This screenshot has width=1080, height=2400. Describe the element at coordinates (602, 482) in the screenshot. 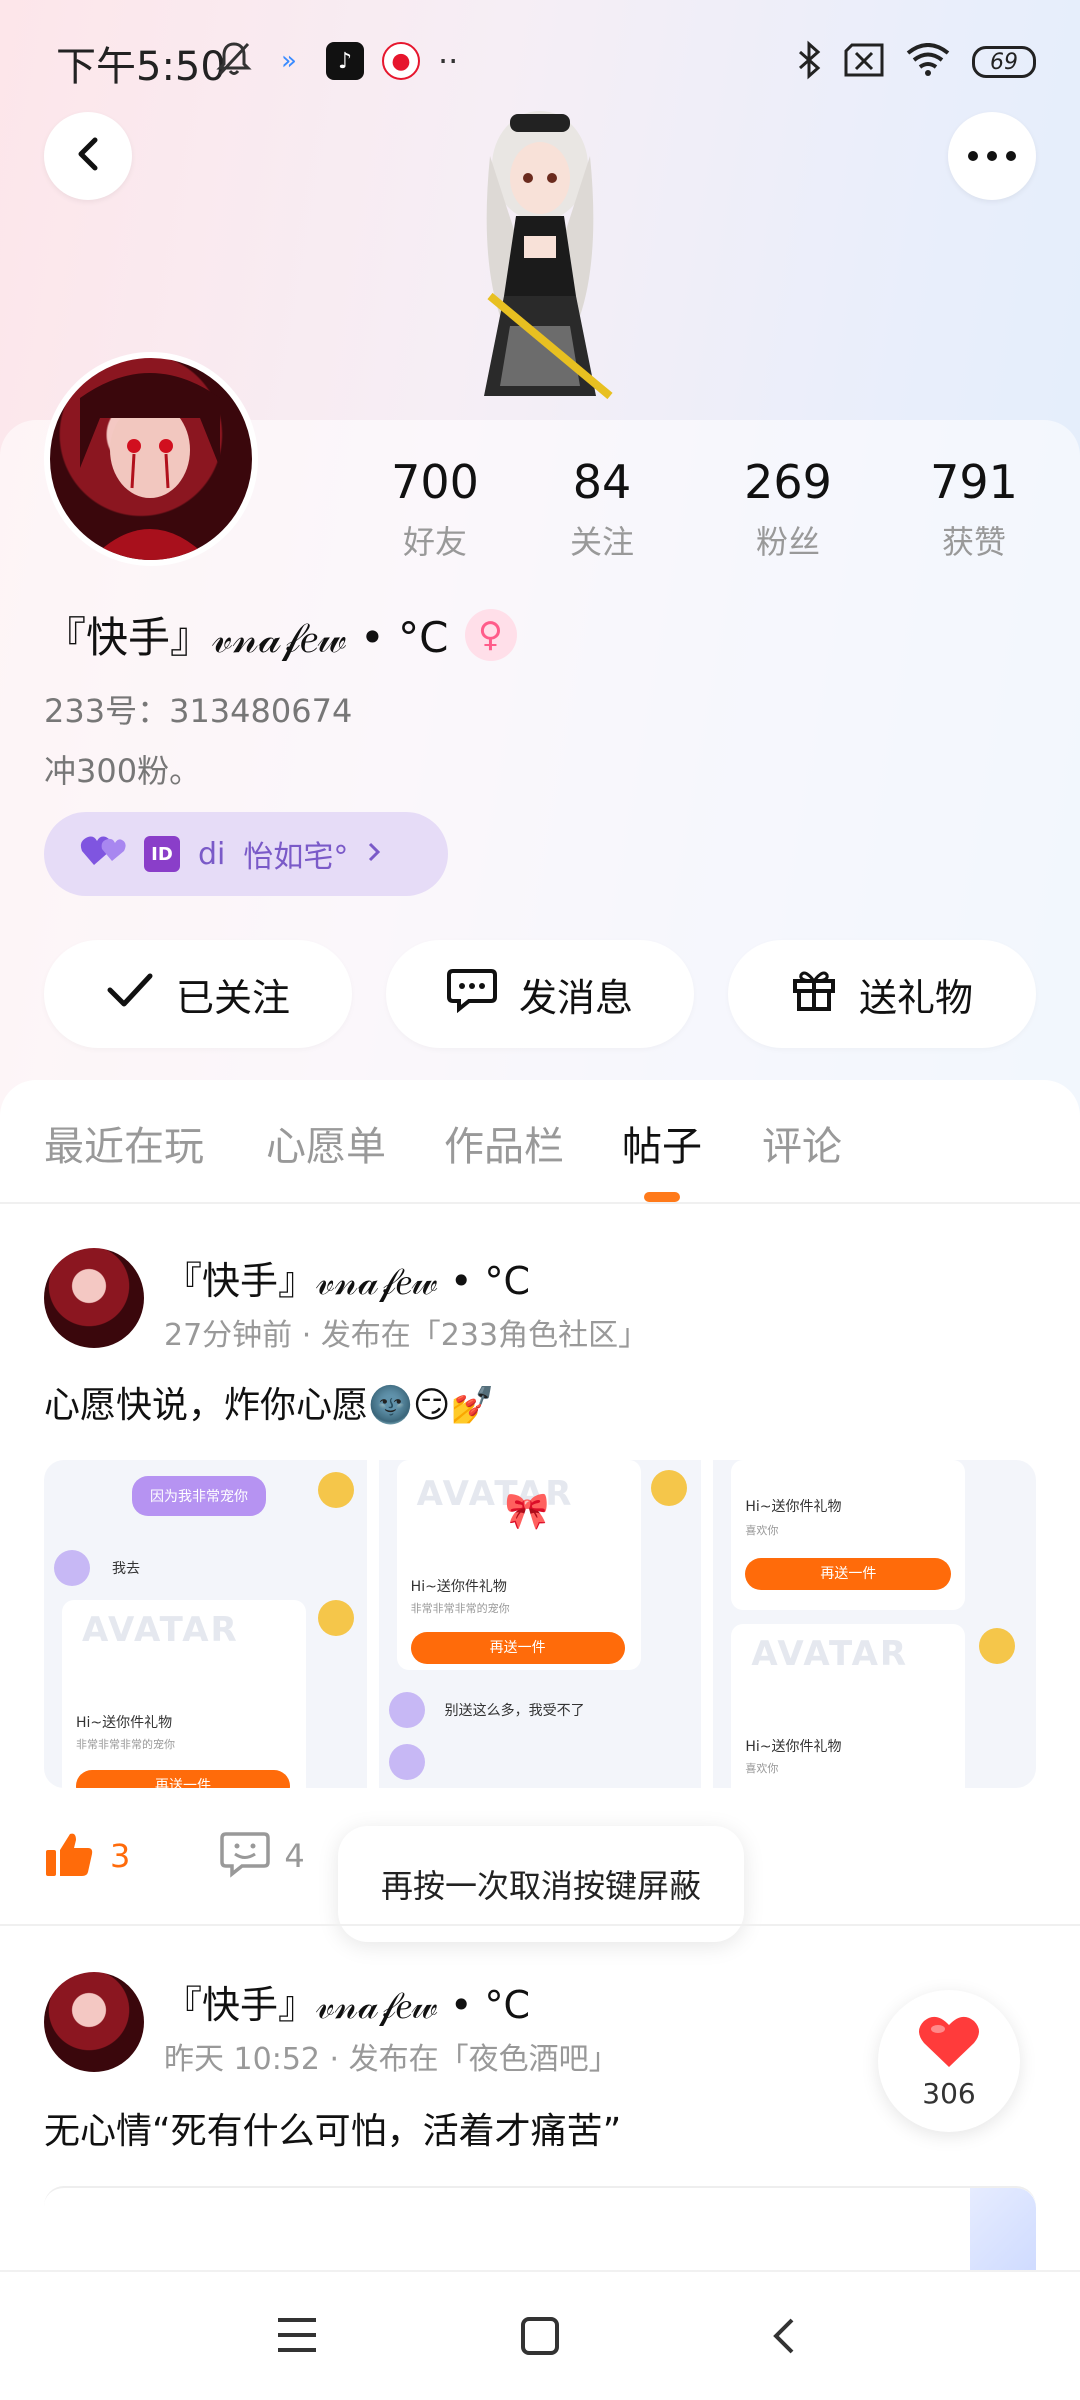

I see `stat-value: 84` at that location.